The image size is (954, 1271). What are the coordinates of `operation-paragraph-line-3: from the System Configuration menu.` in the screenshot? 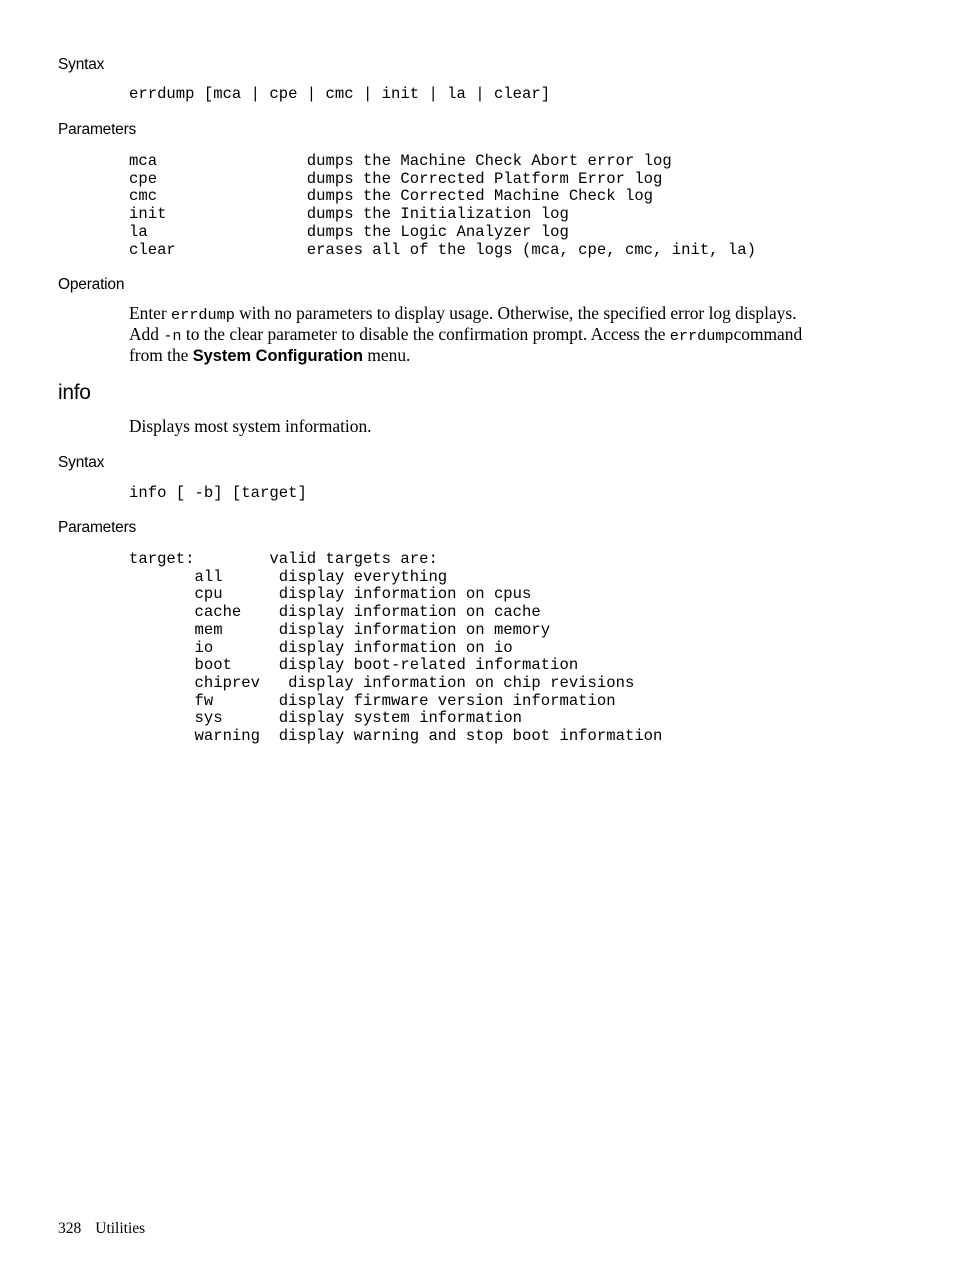 It's located at (269, 356).